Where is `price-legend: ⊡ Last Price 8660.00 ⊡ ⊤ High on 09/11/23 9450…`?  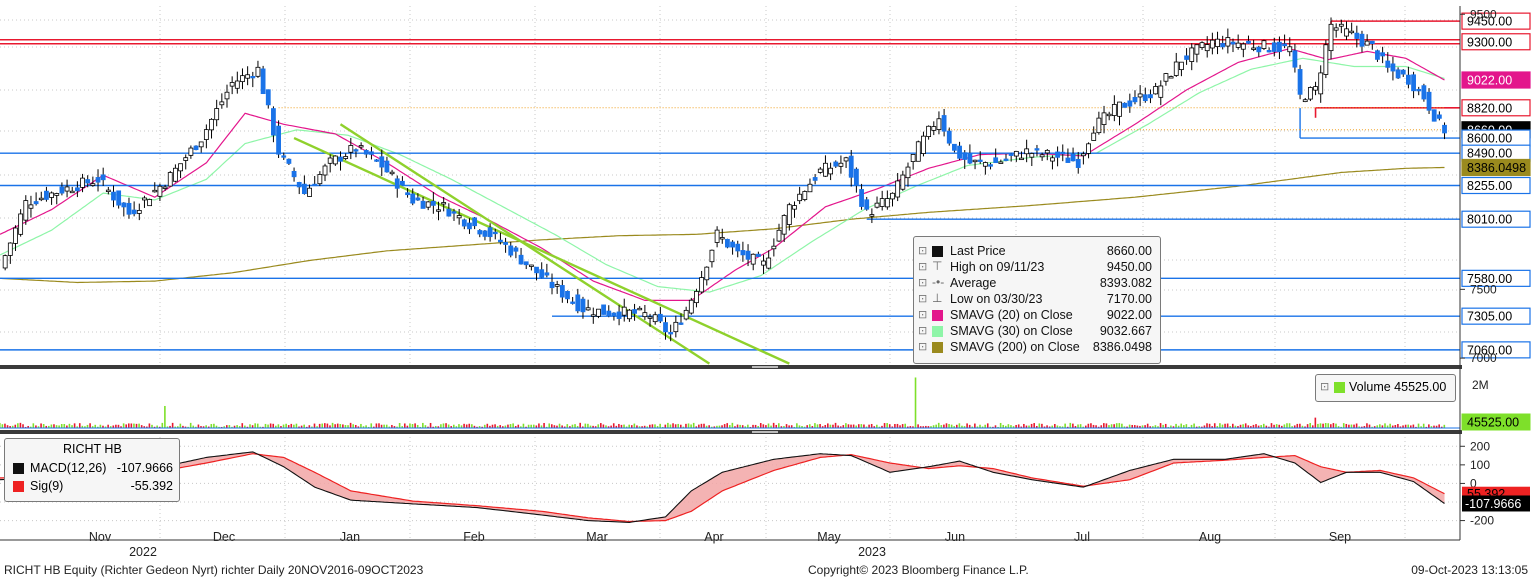 price-legend: ⊡ Last Price 8660.00 ⊡ ⊤ High on 09/11/23 9450… is located at coordinates (1037, 300).